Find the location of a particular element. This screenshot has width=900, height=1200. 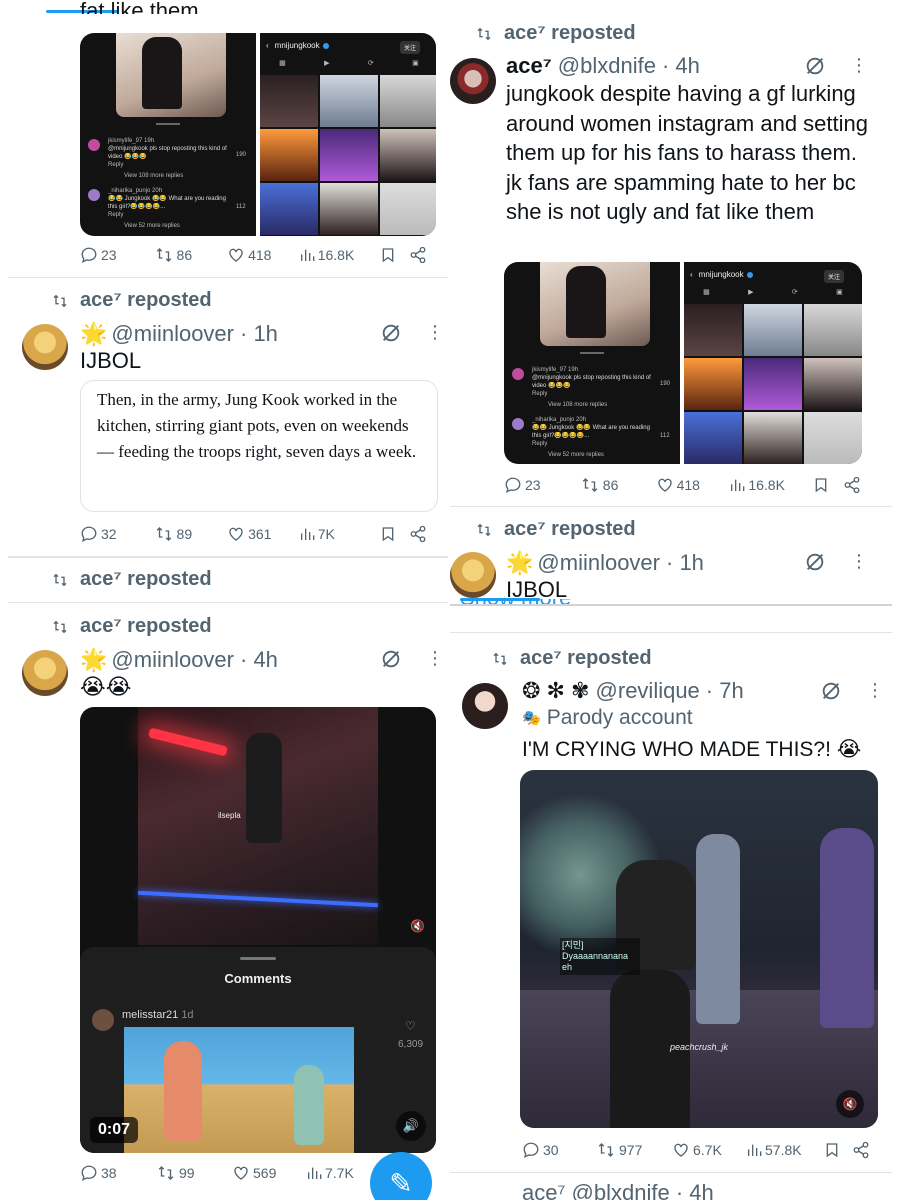

video-watermark: peachcrush_jk is located at coordinates (699, 1047).